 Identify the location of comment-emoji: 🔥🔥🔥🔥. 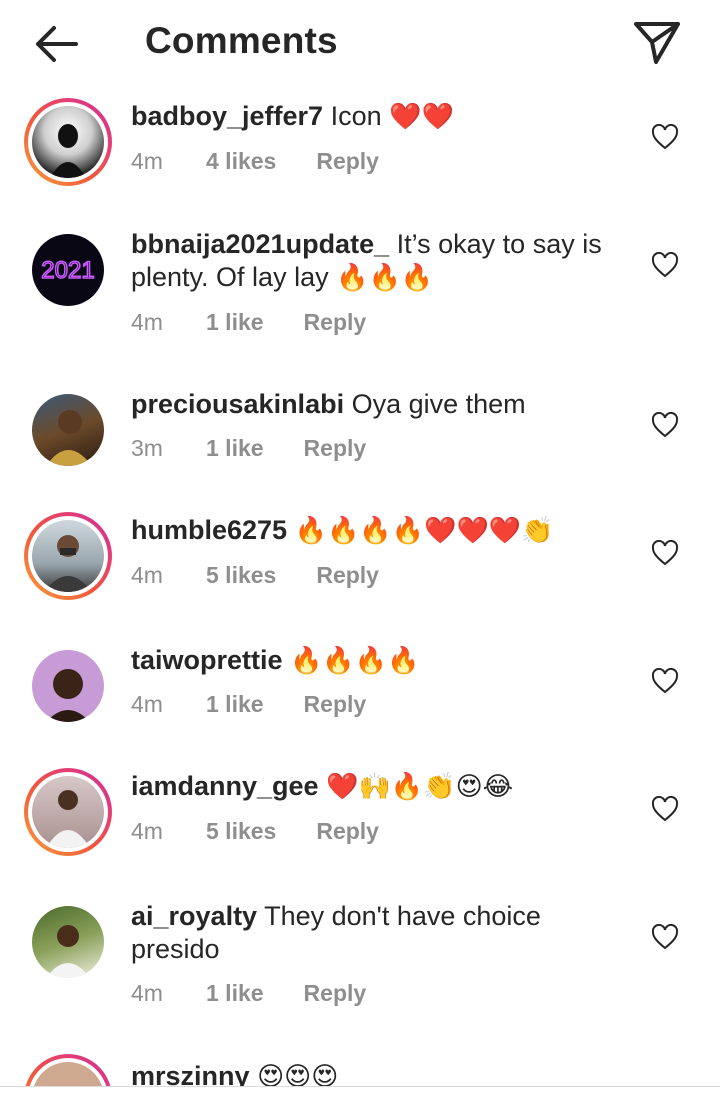
(355, 661).